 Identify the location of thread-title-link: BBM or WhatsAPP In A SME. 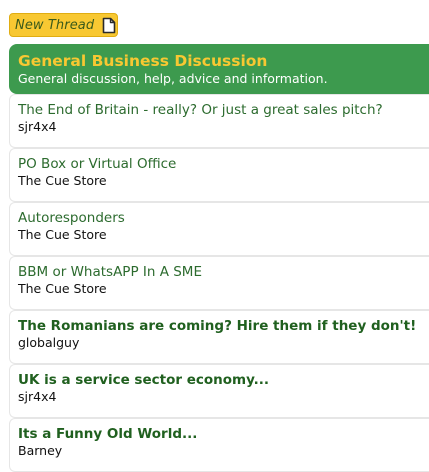
(223, 272).